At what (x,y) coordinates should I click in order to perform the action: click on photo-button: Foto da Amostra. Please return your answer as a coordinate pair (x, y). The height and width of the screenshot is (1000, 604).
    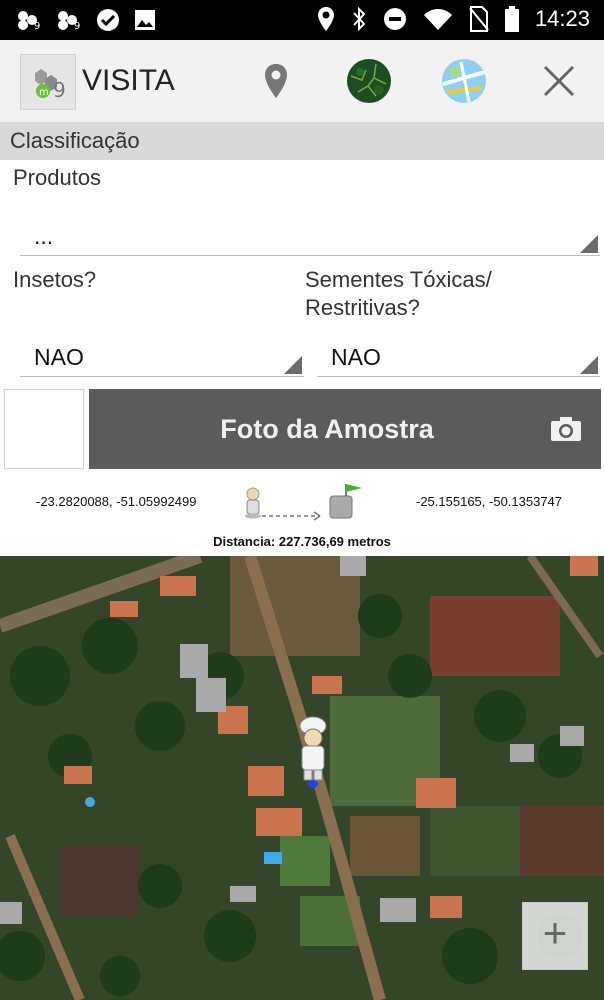
    Looking at the image, I should click on (345, 429).